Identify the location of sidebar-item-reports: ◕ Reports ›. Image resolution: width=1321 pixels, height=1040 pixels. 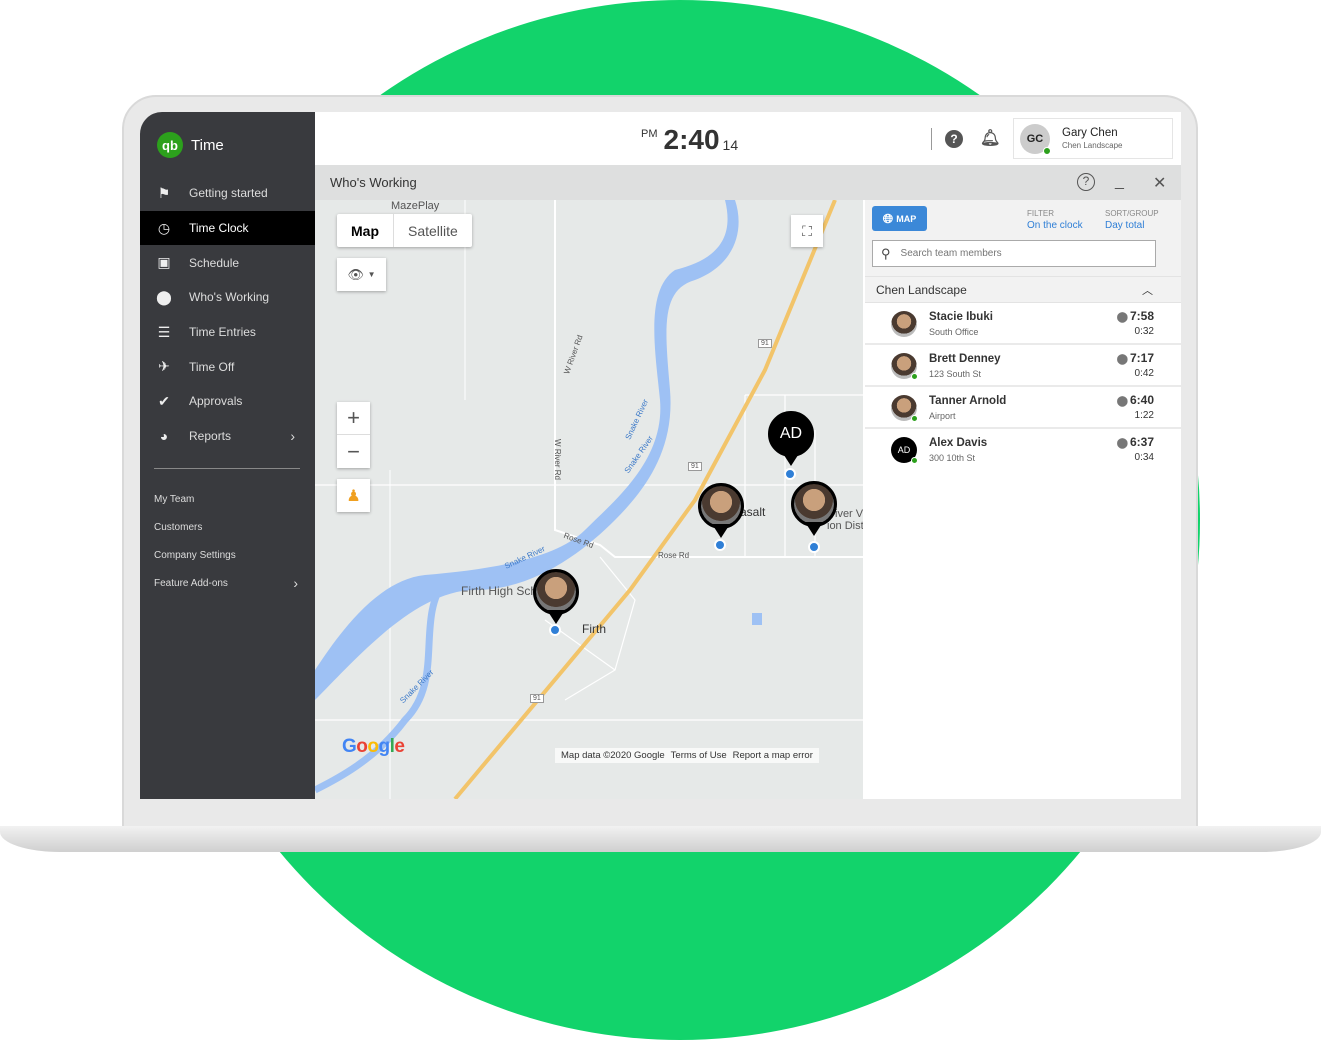
(227, 436).